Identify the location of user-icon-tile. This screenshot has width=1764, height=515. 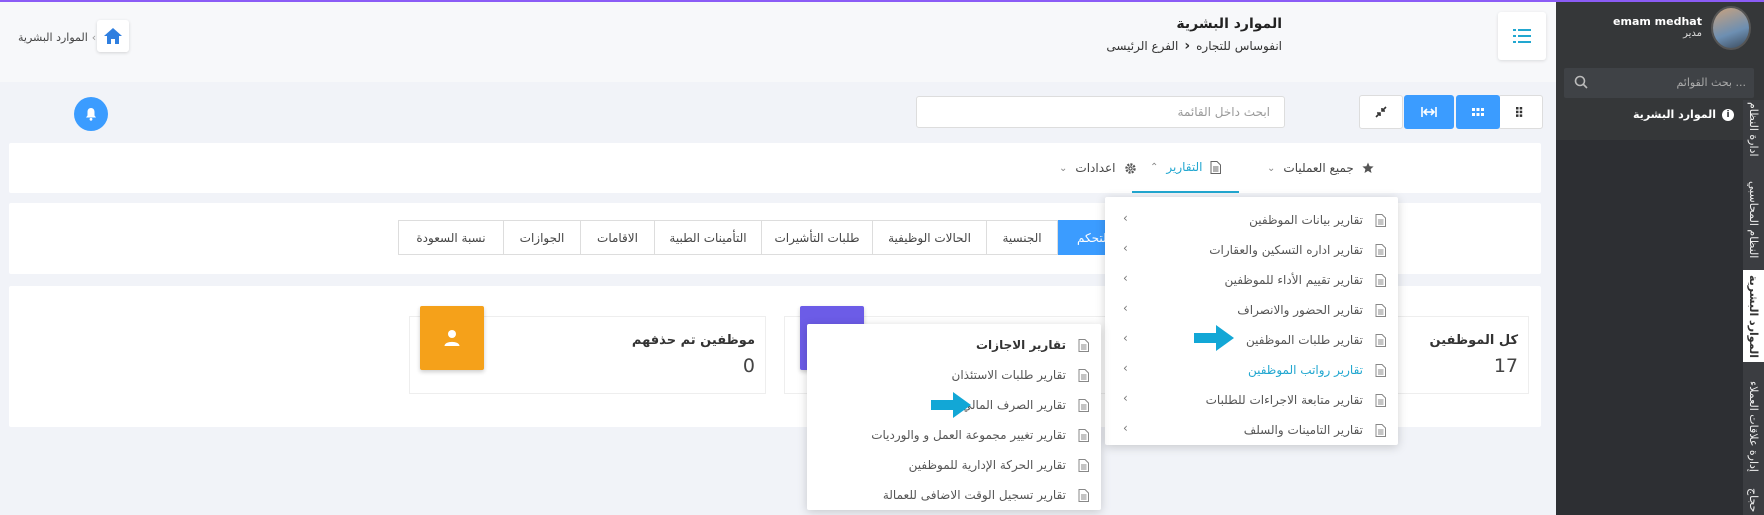
(452, 338).